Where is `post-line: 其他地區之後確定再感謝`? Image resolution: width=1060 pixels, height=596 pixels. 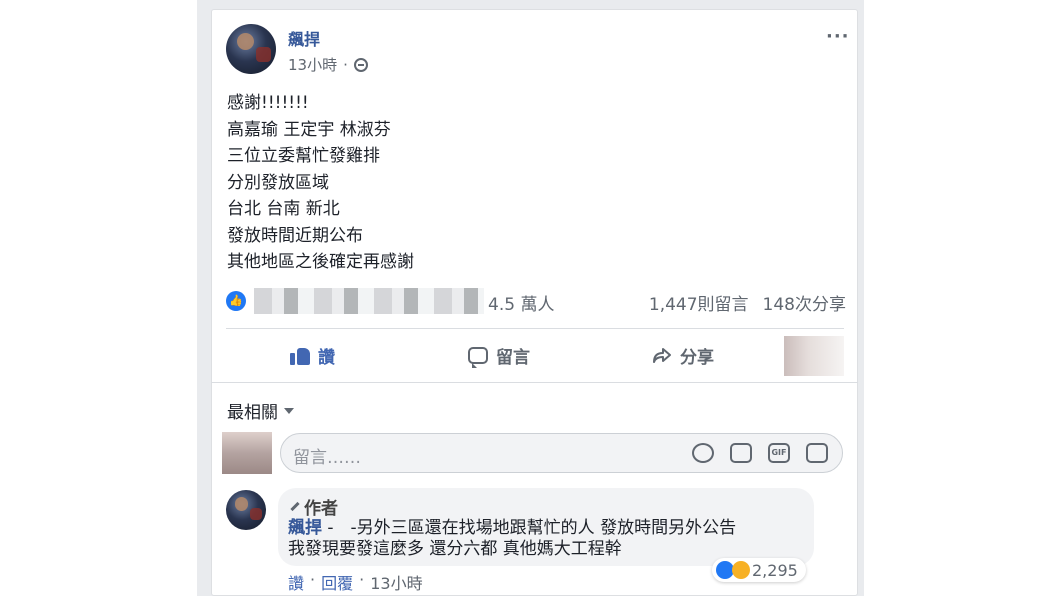 post-line: 其他地區之後確定再感謝 is located at coordinates (320, 262).